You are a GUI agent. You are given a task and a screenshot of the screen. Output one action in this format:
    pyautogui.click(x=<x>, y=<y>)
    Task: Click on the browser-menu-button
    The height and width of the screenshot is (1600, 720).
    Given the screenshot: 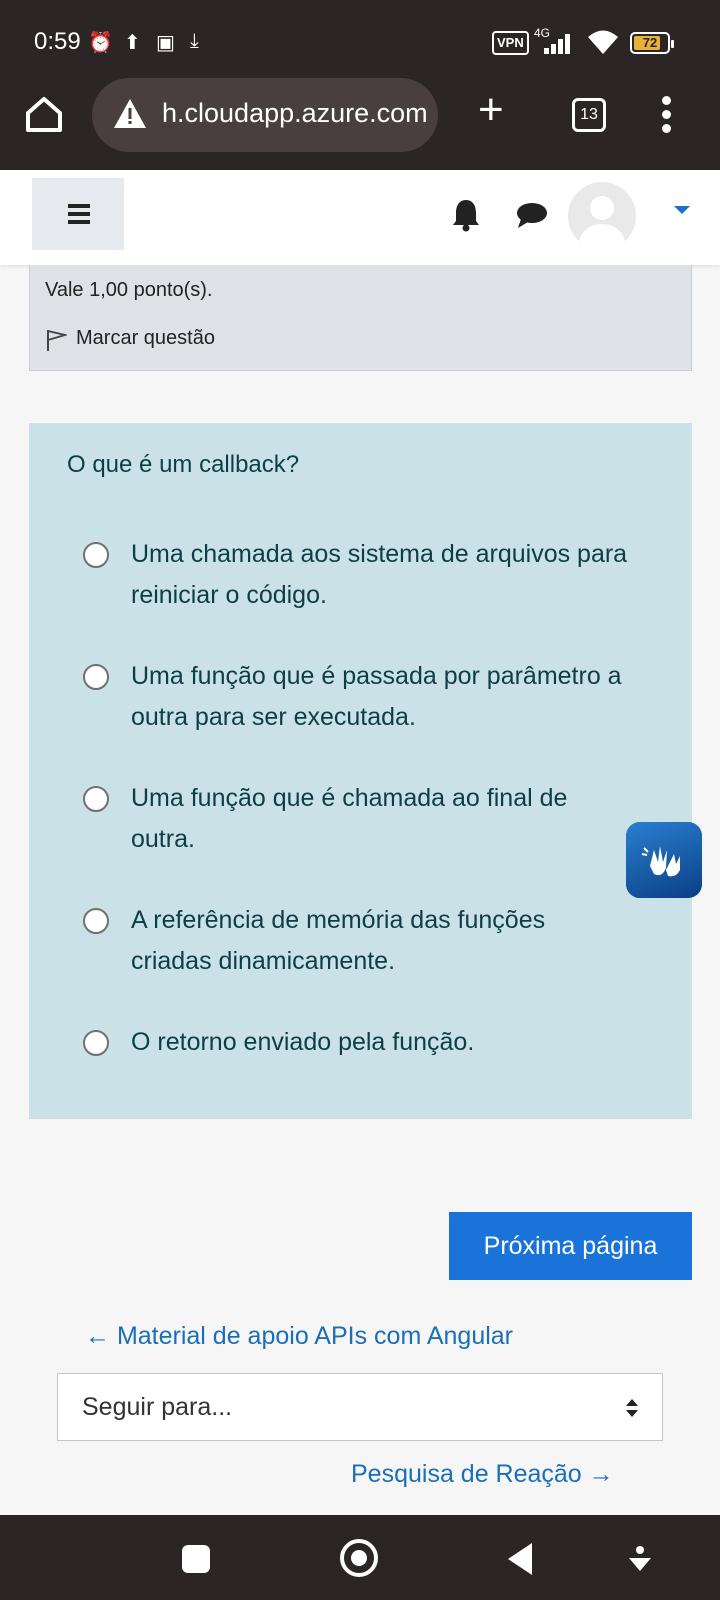 What is the action you would take?
    pyautogui.click(x=666, y=116)
    